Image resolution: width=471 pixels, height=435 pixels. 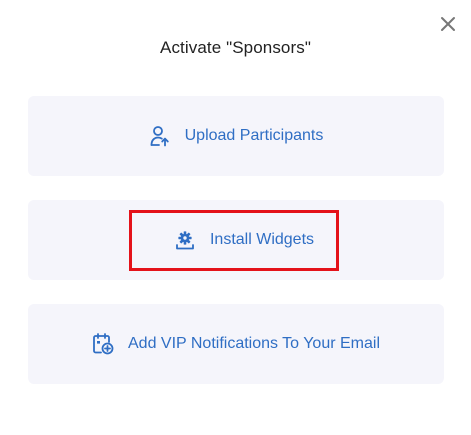 What do you see at coordinates (235, 47) in the screenshot?
I see `dialog-title: Activate "Sponsors"` at bounding box center [235, 47].